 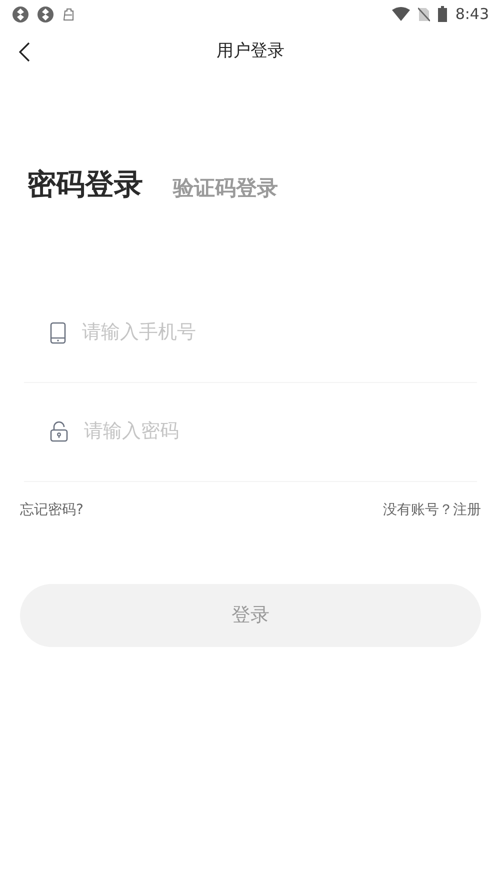 I want to click on battery-icon, so click(x=443, y=14).